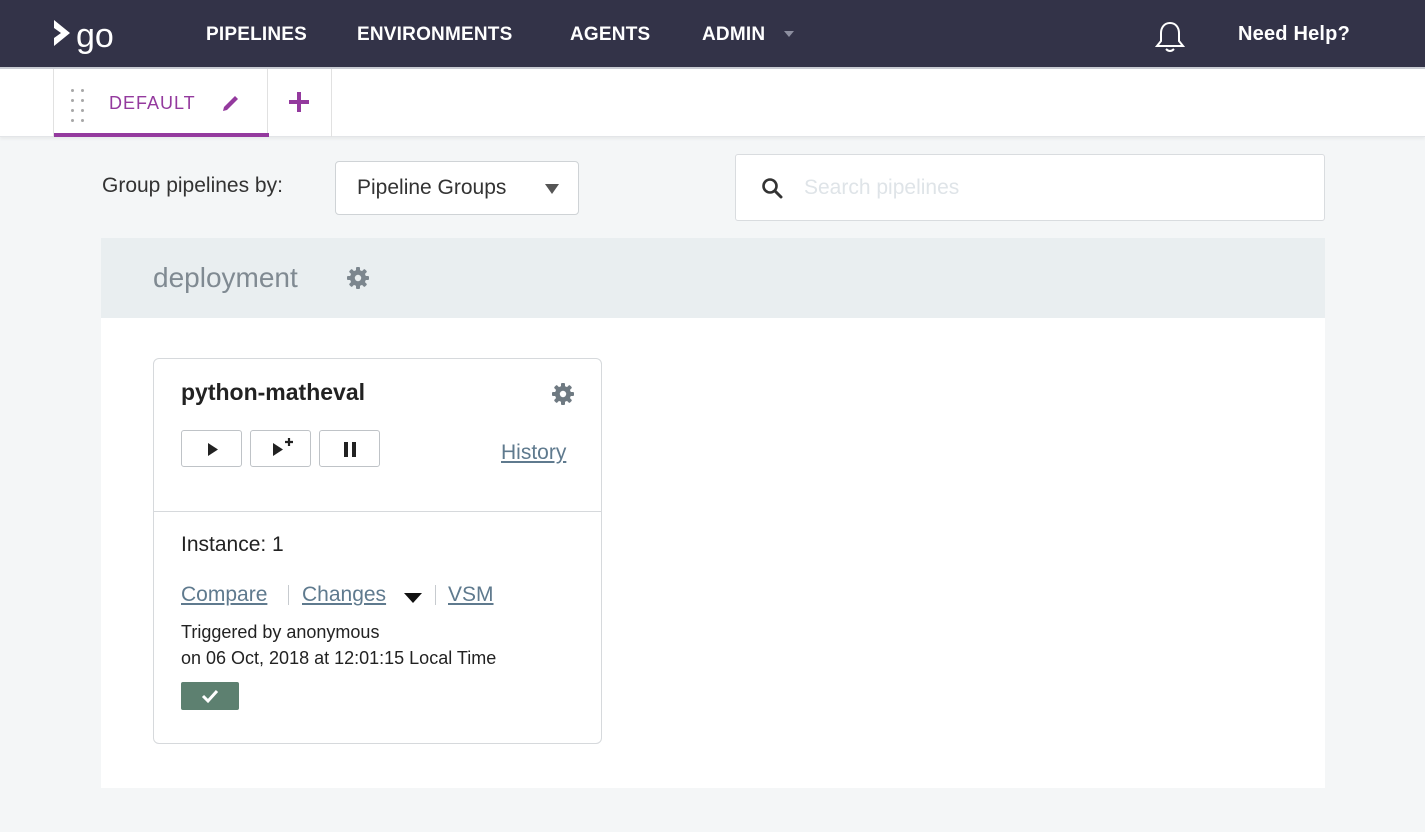 This screenshot has width=1425, height=832. What do you see at coordinates (273, 392) in the screenshot?
I see `pipeline-name: python-matheval` at bounding box center [273, 392].